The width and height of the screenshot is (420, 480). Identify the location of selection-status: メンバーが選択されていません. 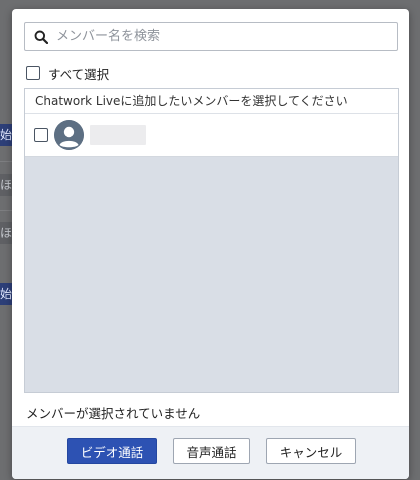
(113, 413).